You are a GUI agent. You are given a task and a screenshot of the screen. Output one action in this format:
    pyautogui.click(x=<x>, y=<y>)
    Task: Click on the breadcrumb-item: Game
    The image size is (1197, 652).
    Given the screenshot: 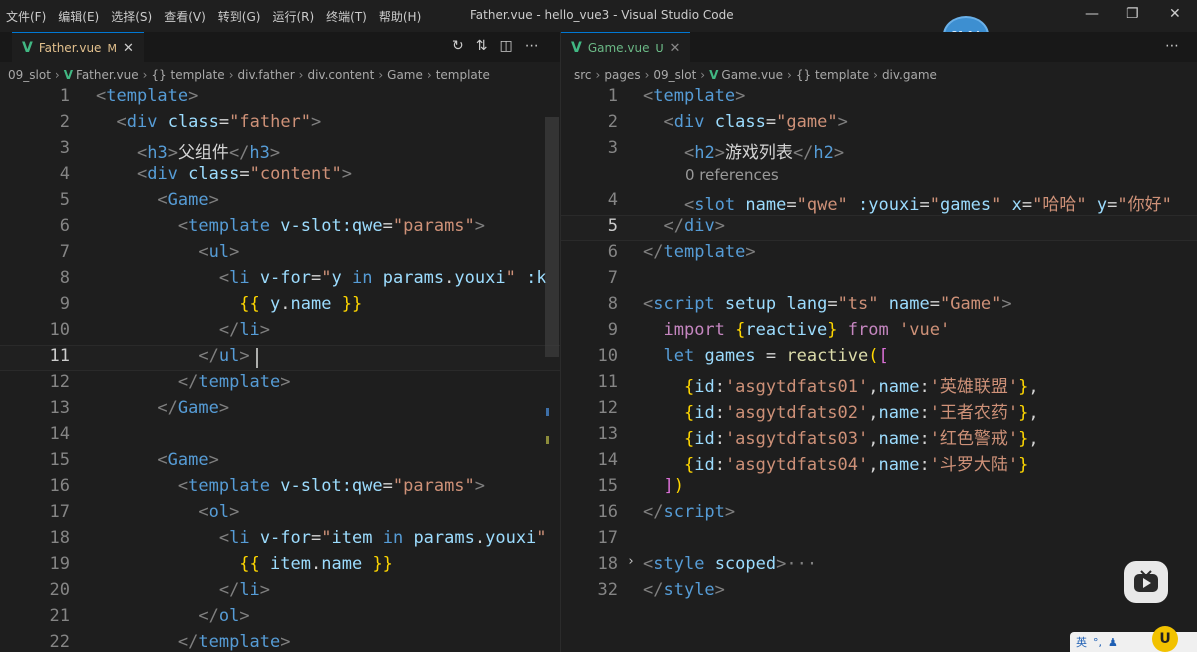 What is the action you would take?
    pyautogui.click(x=405, y=75)
    